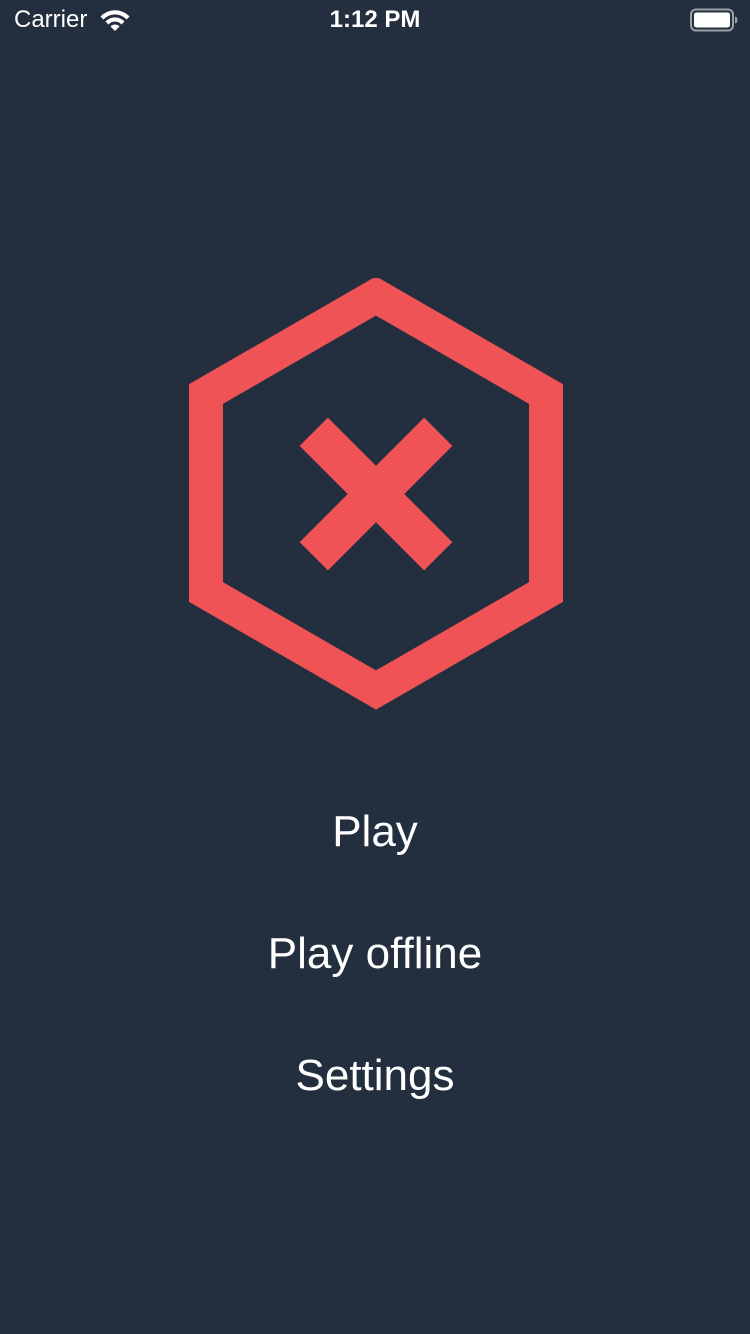 This screenshot has width=750, height=1334. What do you see at coordinates (375, 954) in the screenshot?
I see `play-offline-button: Play offline` at bounding box center [375, 954].